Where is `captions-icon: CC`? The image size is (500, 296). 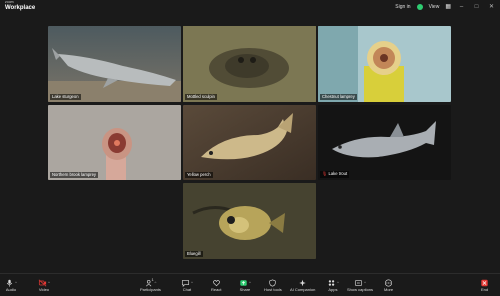 captions-icon: CC is located at coordinates (359, 282).